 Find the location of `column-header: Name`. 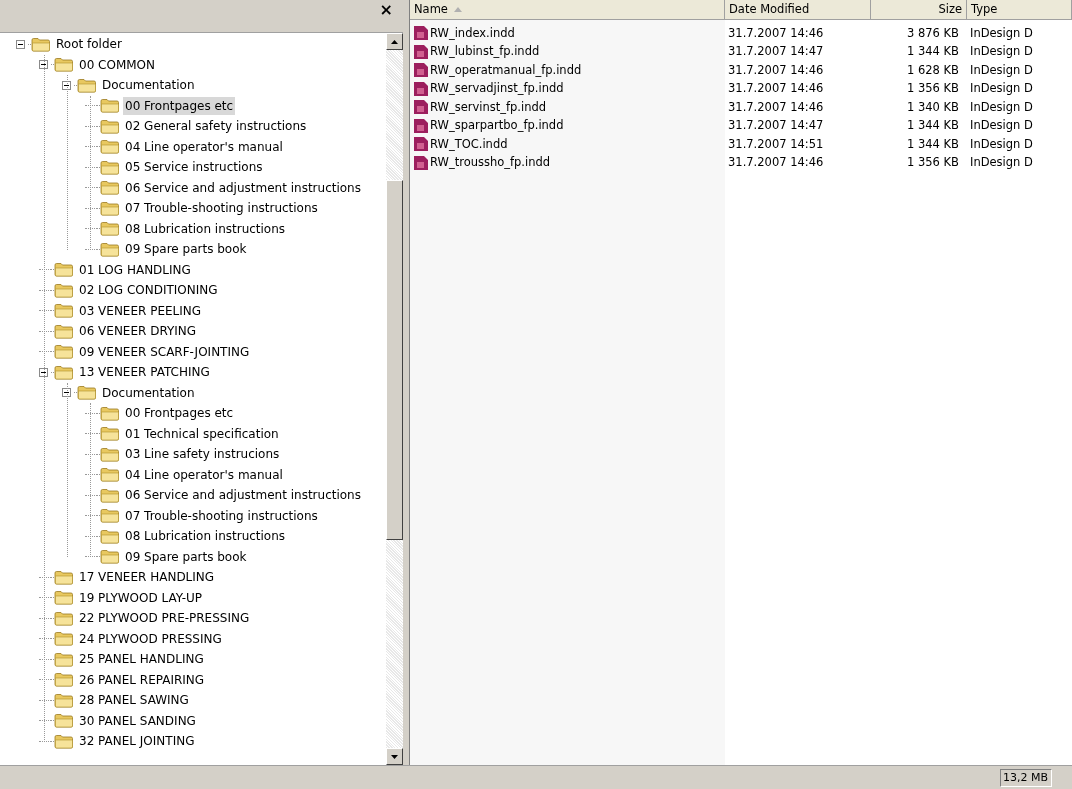

column-header: Name is located at coordinates (567, 10).